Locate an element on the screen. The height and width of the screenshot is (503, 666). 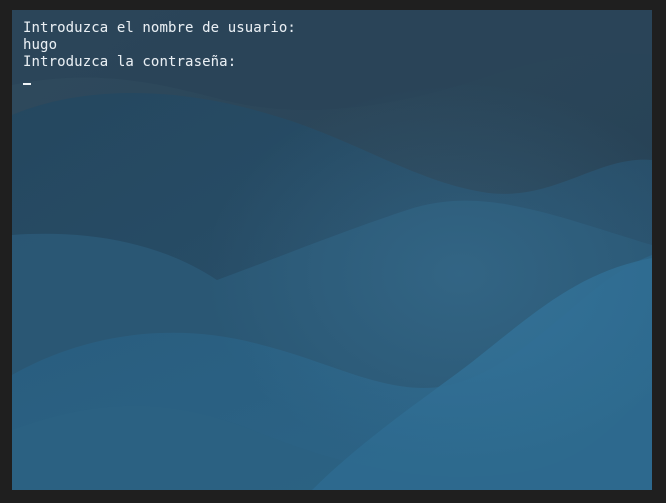
username-value: hugo is located at coordinates (40, 45).